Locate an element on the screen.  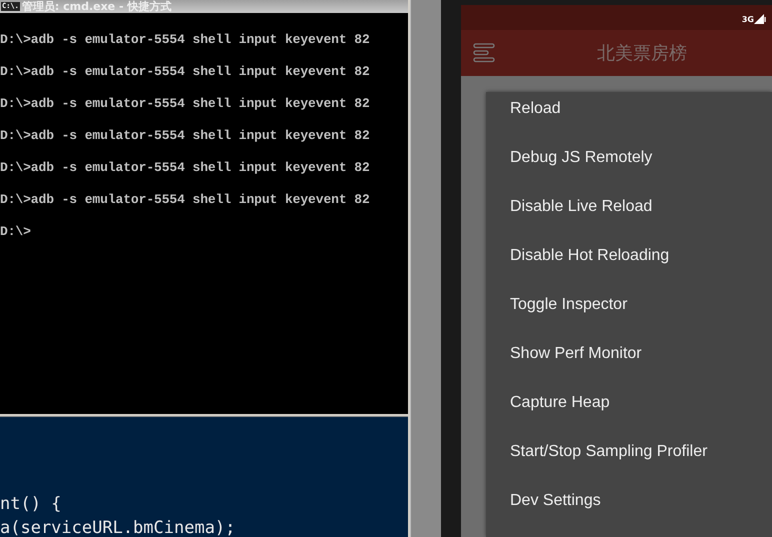
menu-item: Reload is located at coordinates (629, 124).